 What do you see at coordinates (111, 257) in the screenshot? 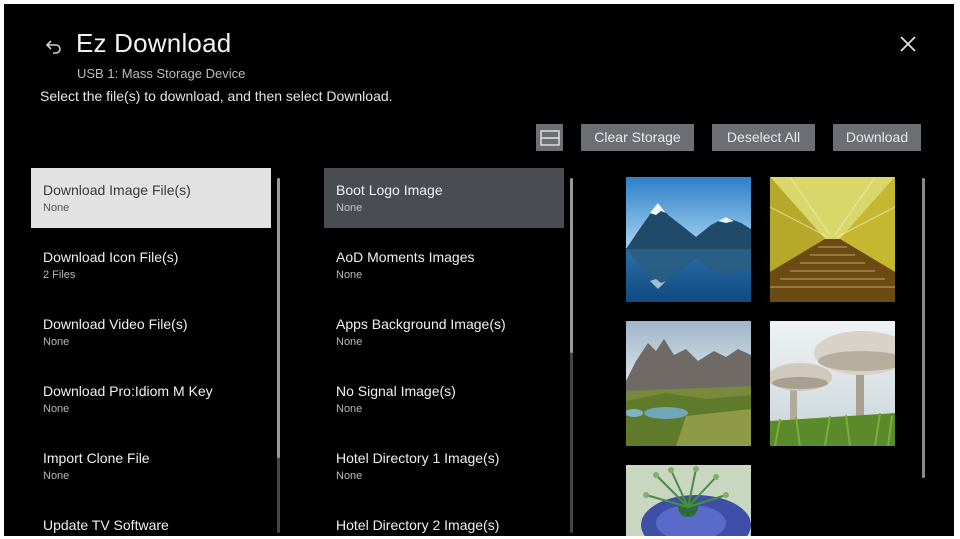
I see `category-name: Download Icon File(s)` at bounding box center [111, 257].